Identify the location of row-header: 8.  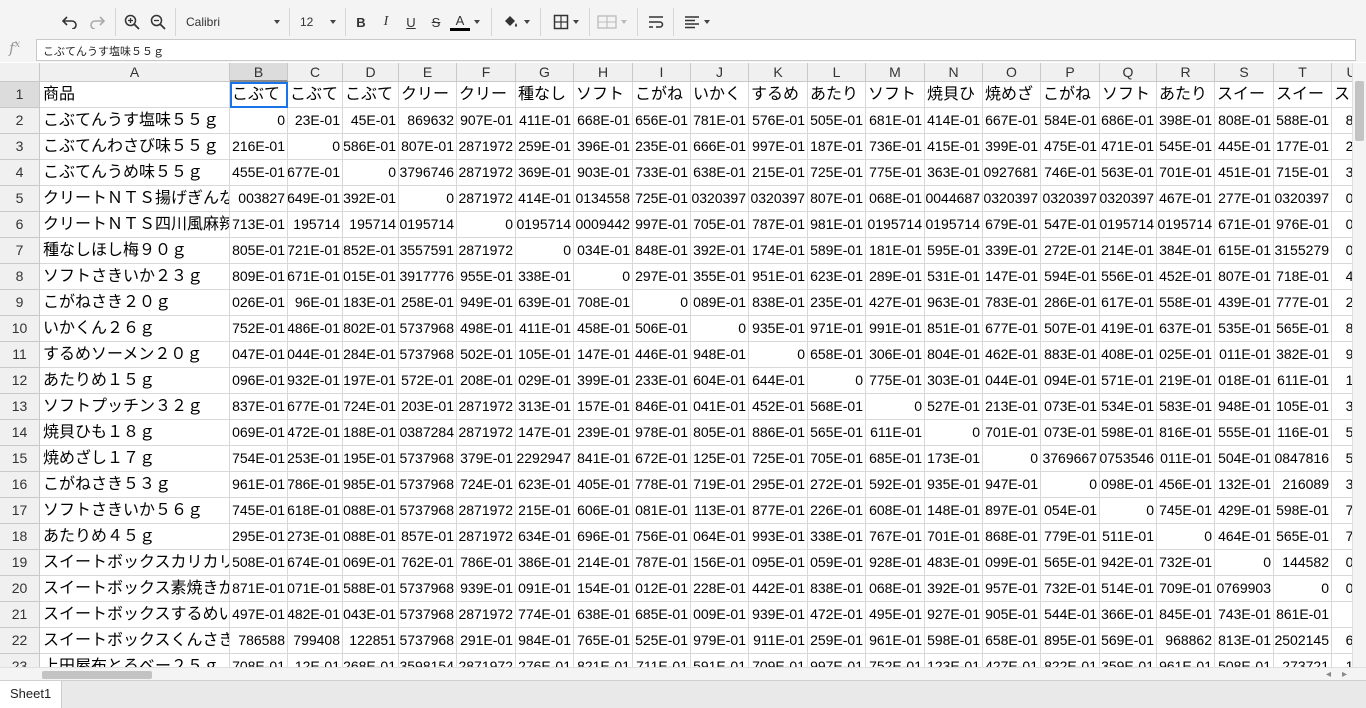
(20, 277).